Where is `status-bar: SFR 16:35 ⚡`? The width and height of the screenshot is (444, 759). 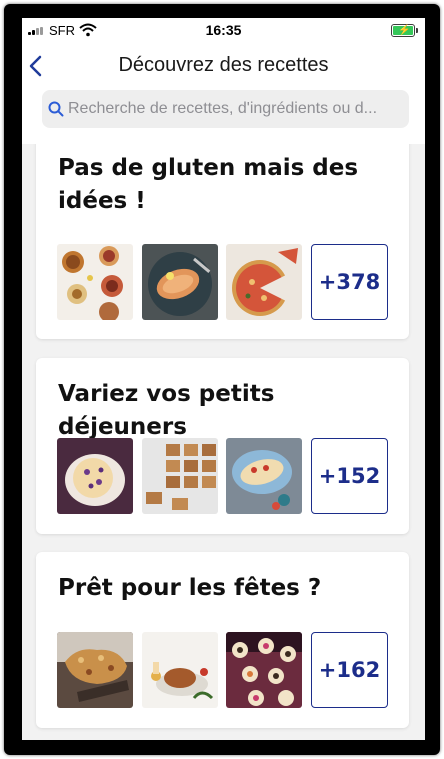
status-bar: SFR 16:35 ⚡ is located at coordinates (223, 31).